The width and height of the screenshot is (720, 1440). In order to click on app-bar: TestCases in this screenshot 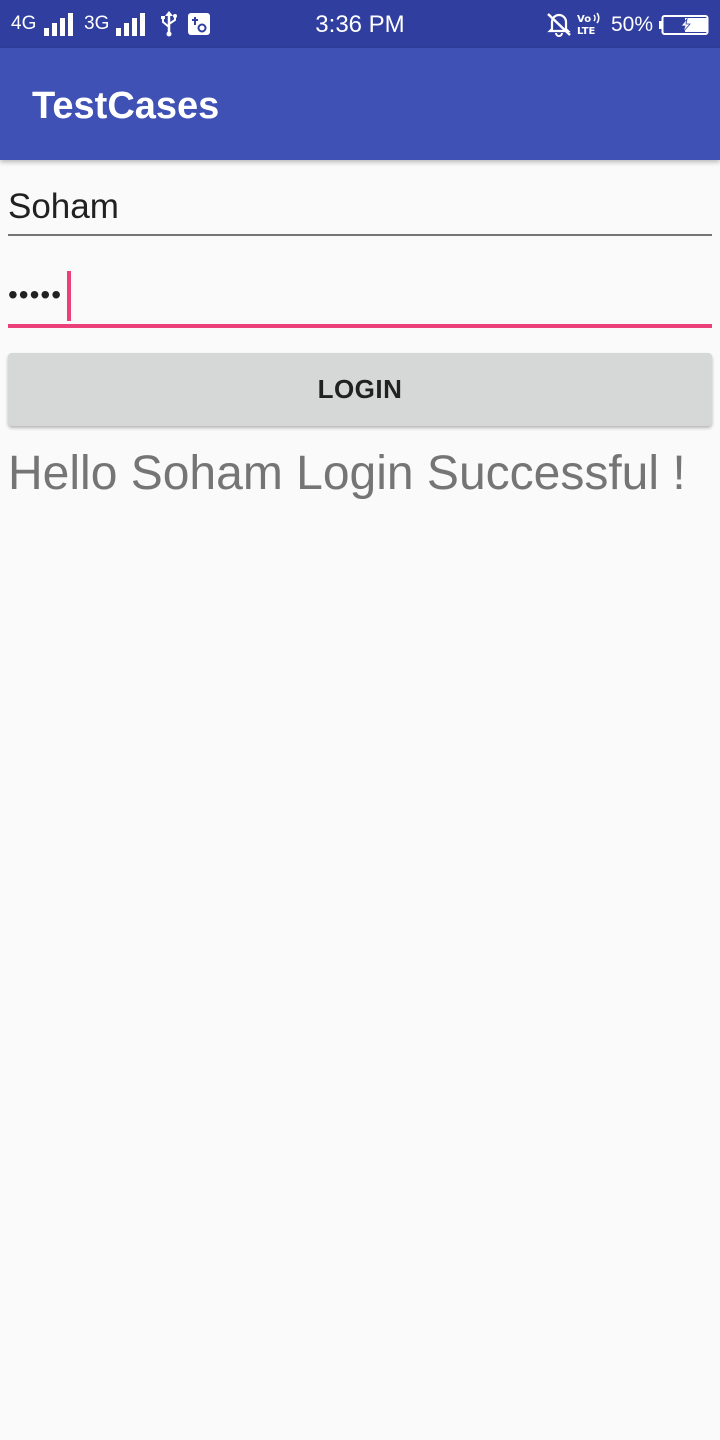, I will do `click(360, 104)`.